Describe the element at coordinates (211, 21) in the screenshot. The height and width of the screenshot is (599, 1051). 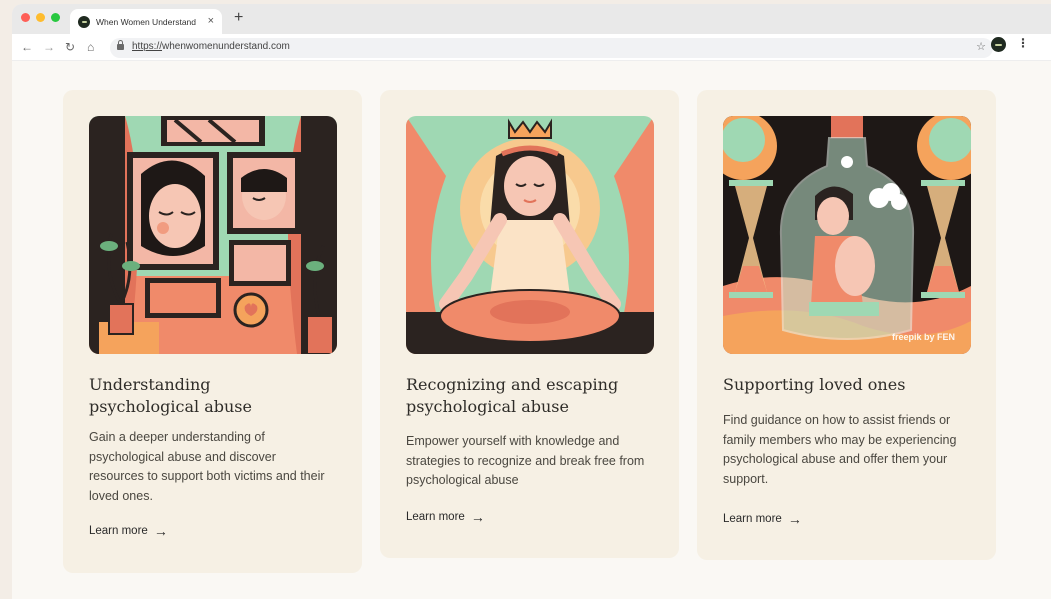
I see `tab-close-icon: ×` at that location.